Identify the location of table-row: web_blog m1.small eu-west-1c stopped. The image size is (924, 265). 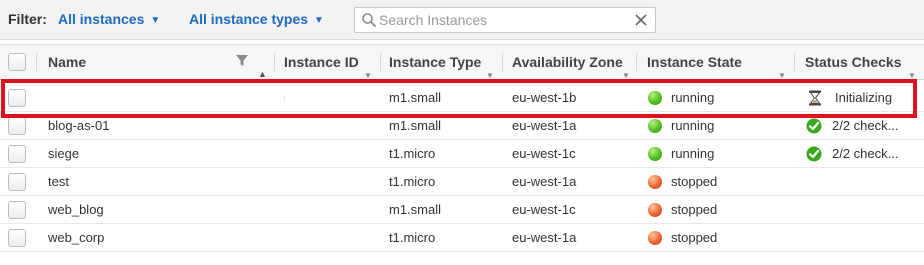
(462, 210).